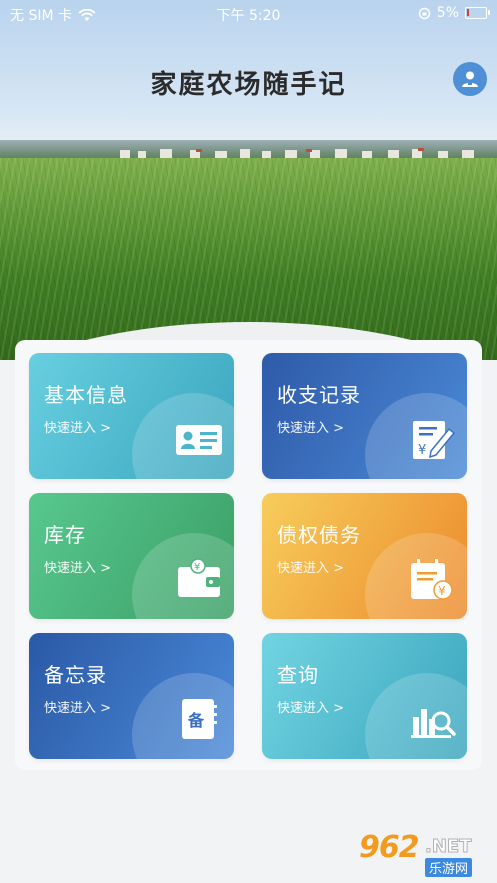 Image resolution: width=497 pixels, height=883 pixels. I want to click on profile-button, so click(470, 79).